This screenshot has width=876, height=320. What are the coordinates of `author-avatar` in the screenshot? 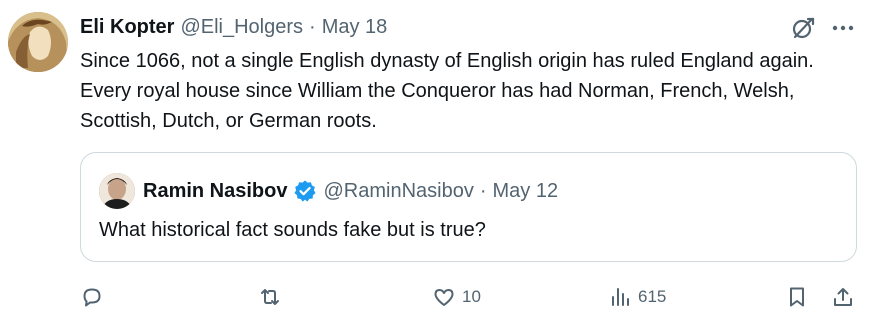 It's located at (38, 42).